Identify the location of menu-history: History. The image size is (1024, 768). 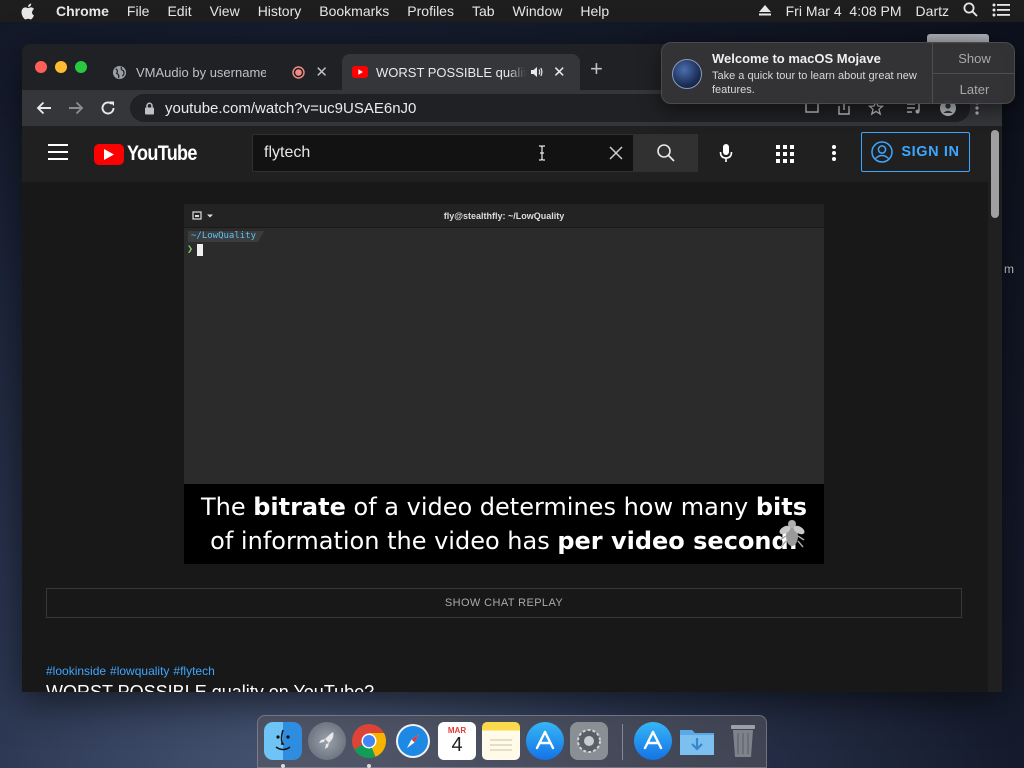
(280, 11).